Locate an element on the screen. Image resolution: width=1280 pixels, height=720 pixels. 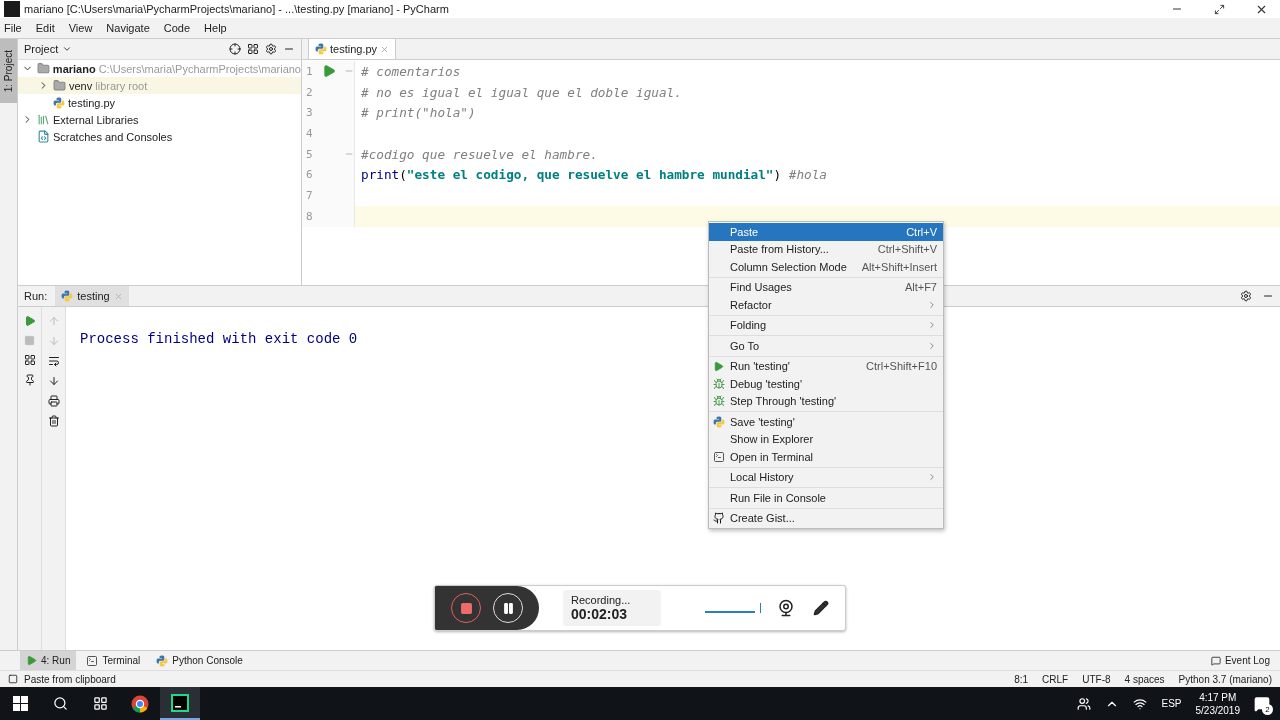
project-dropdown: Project is located at coordinates (48, 49).